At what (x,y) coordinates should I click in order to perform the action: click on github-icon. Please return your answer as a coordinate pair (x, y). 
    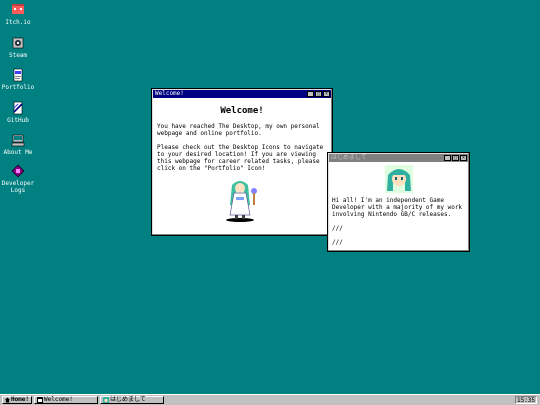
    Looking at the image, I should click on (18, 108).